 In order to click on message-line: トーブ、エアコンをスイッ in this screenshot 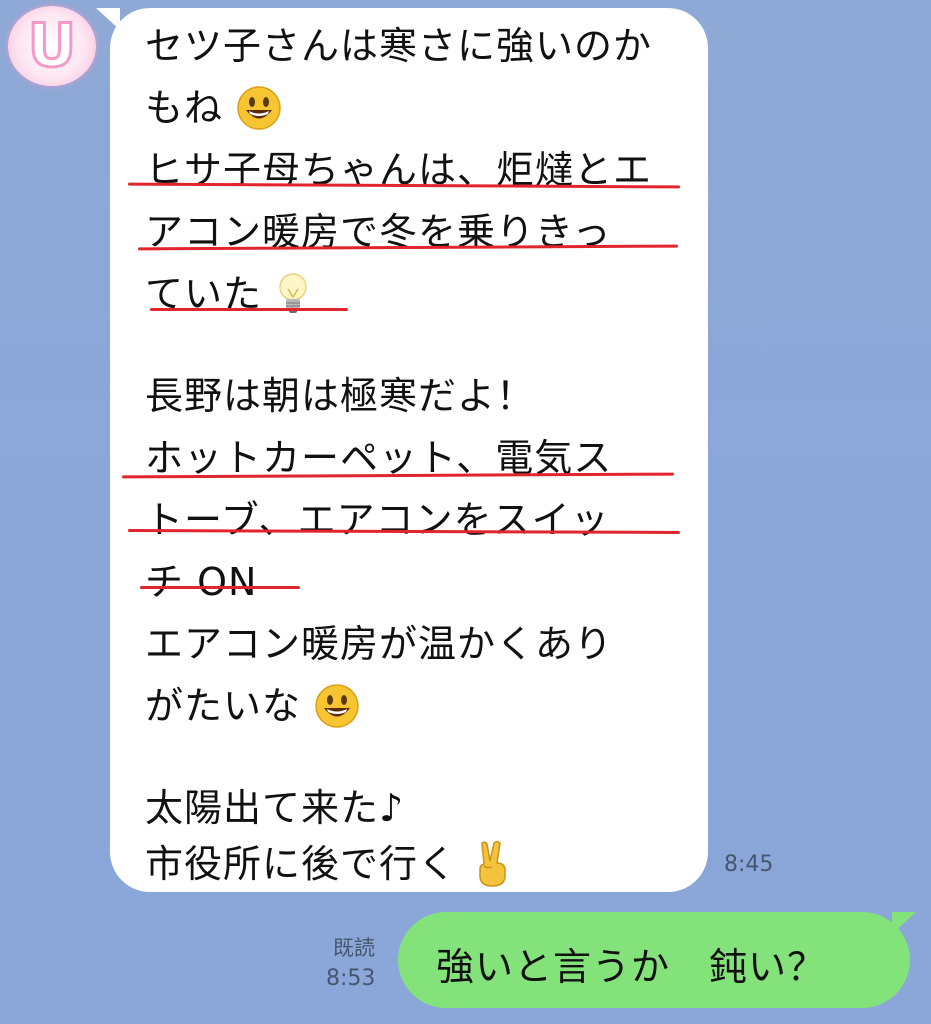, I will do `click(377, 520)`.